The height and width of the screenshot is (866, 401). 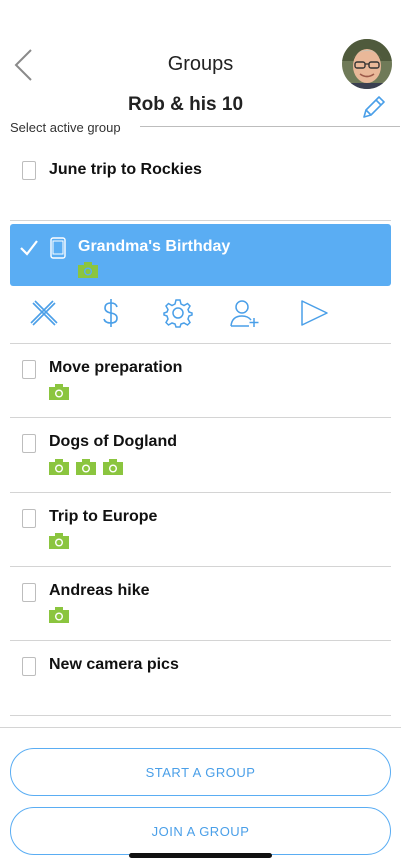 I want to click on account-name: Rob & his 10, so click(x=185, y=104).